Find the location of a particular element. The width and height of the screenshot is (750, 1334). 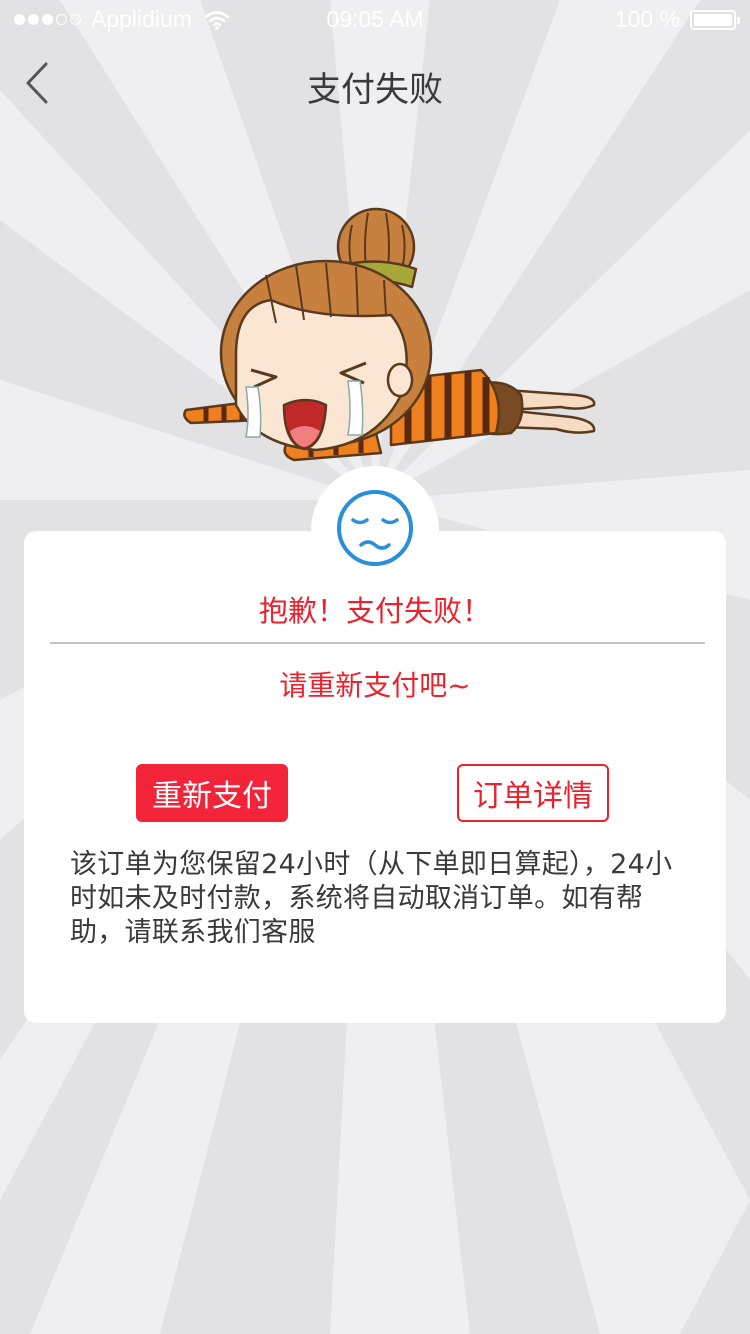

failure-subtitle: 请重新支付吧~ is located at coordinates (375, 685).